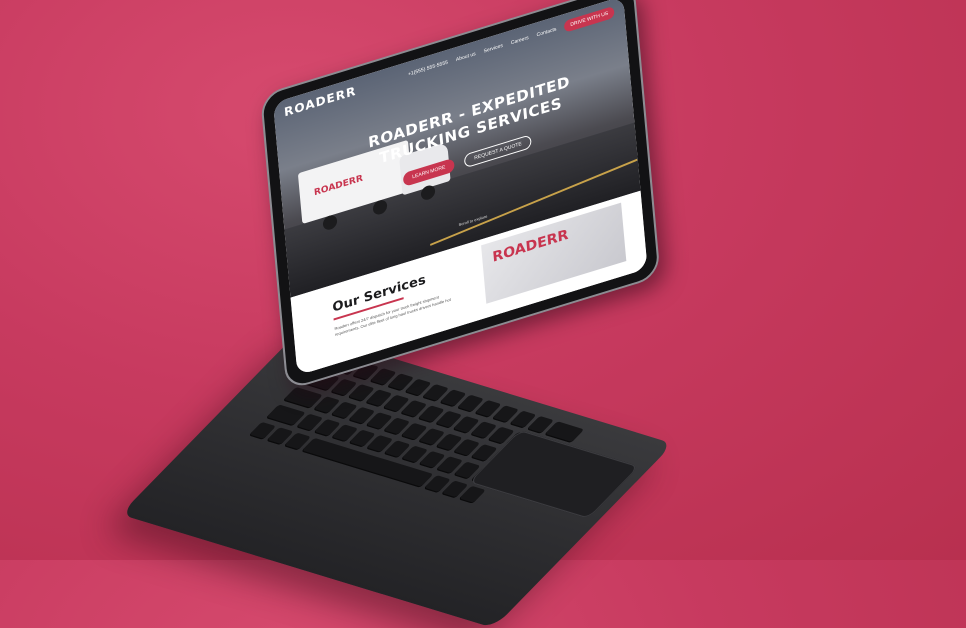  Describe the element at coordinates (546, 32) in the screenshot. I see `nav-link-contacts: Contacts` at that location.